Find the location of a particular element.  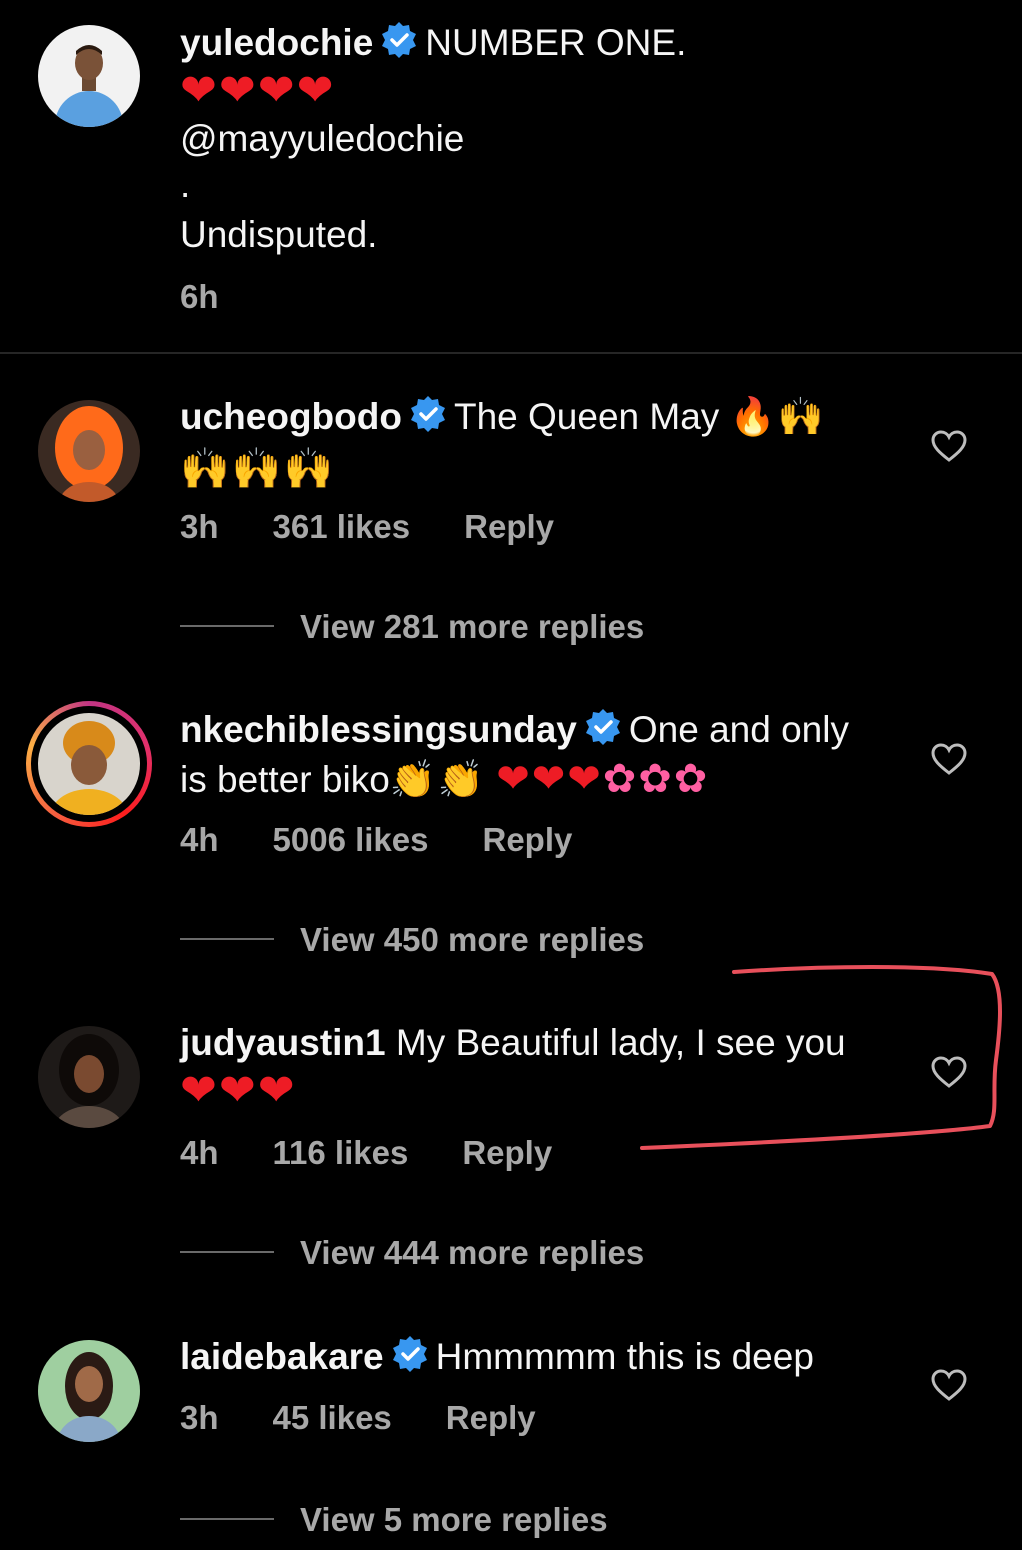

comment-1-line-1: ucheogbodo The Queen May 🔥🙌 is located at coordinates (503, 417).